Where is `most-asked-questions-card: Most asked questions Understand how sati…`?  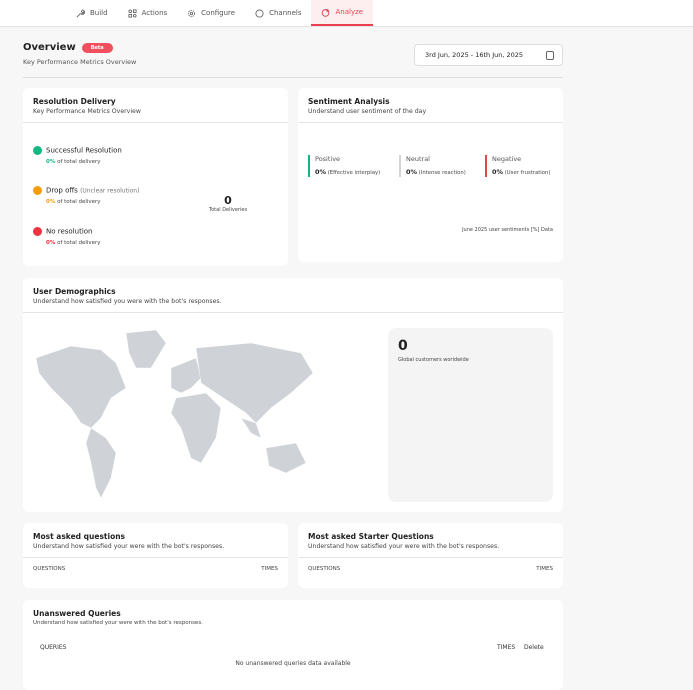 most-asked-questions-card: Most asked questions Understand how sati… is located at coordinates (155, 555).